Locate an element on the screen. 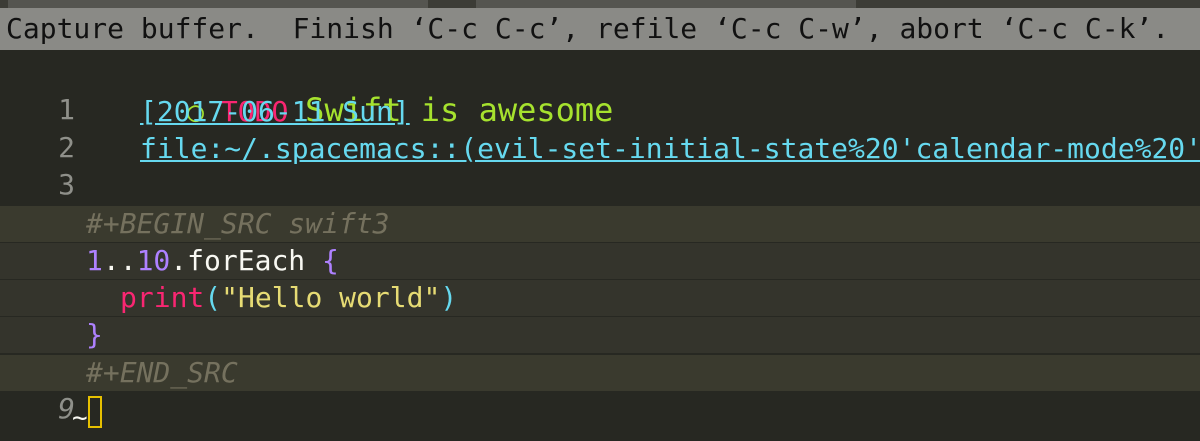 This screenshot has height=441, width=1200. range-end: 10 is located at coordinates (153, 260).